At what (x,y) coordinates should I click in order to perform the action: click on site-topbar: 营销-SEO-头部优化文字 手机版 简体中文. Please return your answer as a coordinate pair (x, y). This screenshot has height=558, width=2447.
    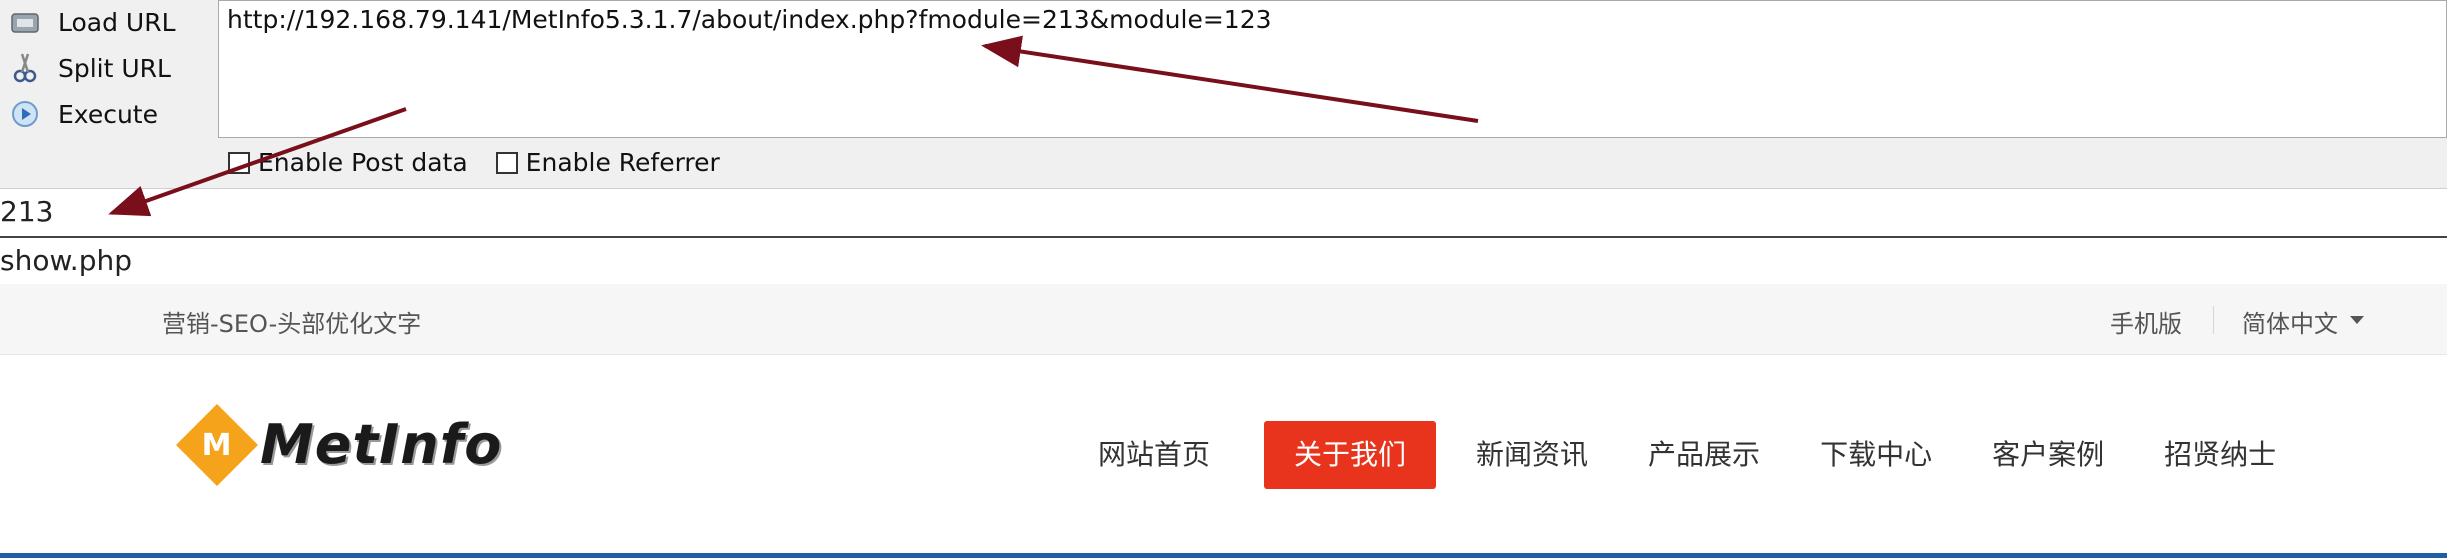
    Looking at the image, I should click on (1223, 319).